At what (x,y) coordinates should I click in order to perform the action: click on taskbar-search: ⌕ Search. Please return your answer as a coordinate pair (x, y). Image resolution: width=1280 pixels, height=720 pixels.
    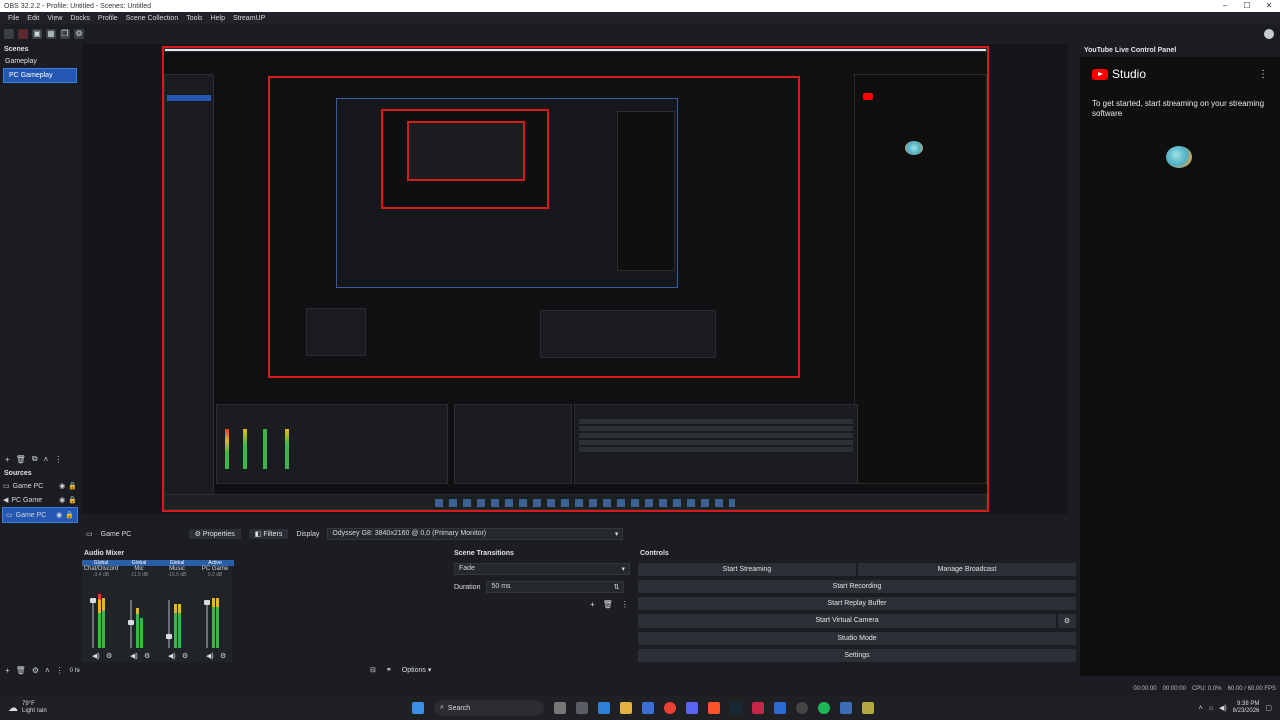
    Looking at the image, I should click on (489, 708).